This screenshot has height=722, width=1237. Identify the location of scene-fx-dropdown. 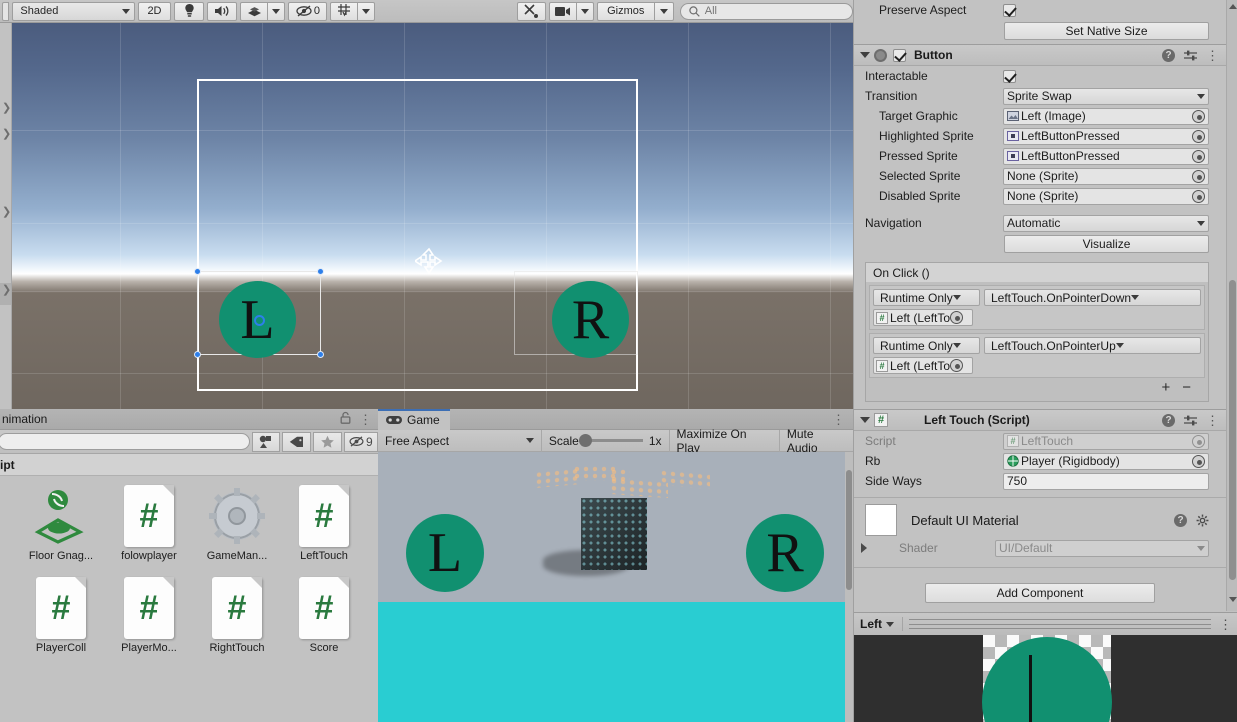
(277, 11).